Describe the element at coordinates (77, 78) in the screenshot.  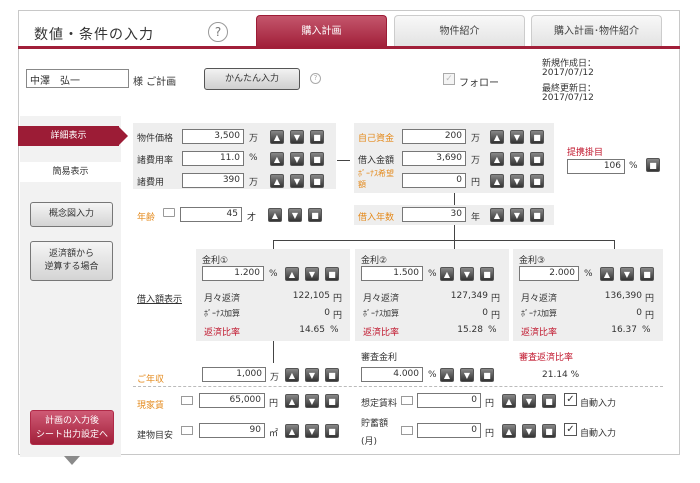
I see `customer-name-input: 中澤 弘一` at that location.